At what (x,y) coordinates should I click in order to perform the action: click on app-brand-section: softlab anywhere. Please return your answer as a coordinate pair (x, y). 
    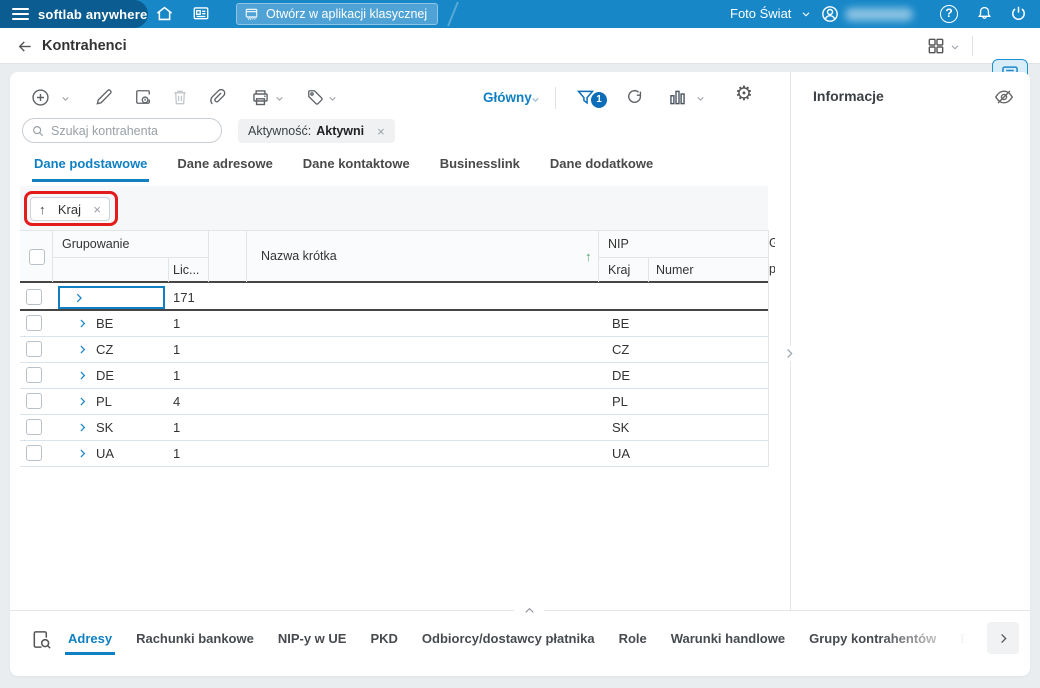
    Looking at the image, I should click on (74, 14).